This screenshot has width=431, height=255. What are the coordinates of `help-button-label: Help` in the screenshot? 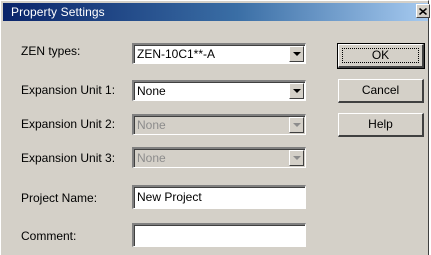 It's located at (380, 124).